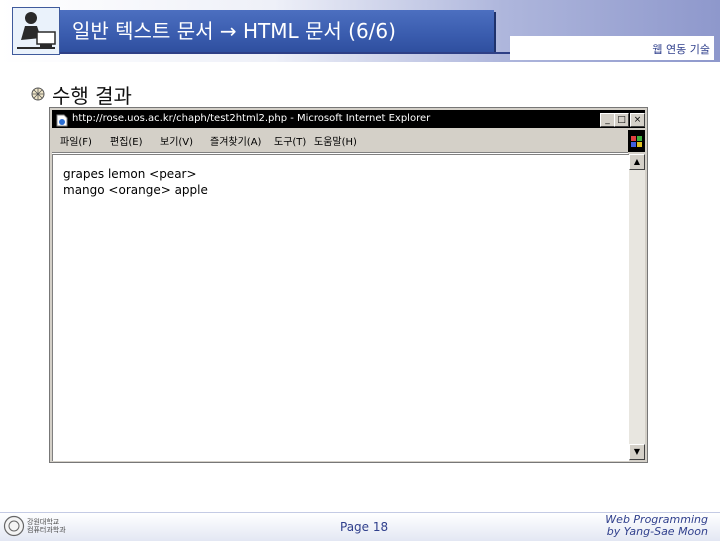  Describe the element at coordinates (14, 526) in the screenshot. I see `university-seal-icon` at that location.